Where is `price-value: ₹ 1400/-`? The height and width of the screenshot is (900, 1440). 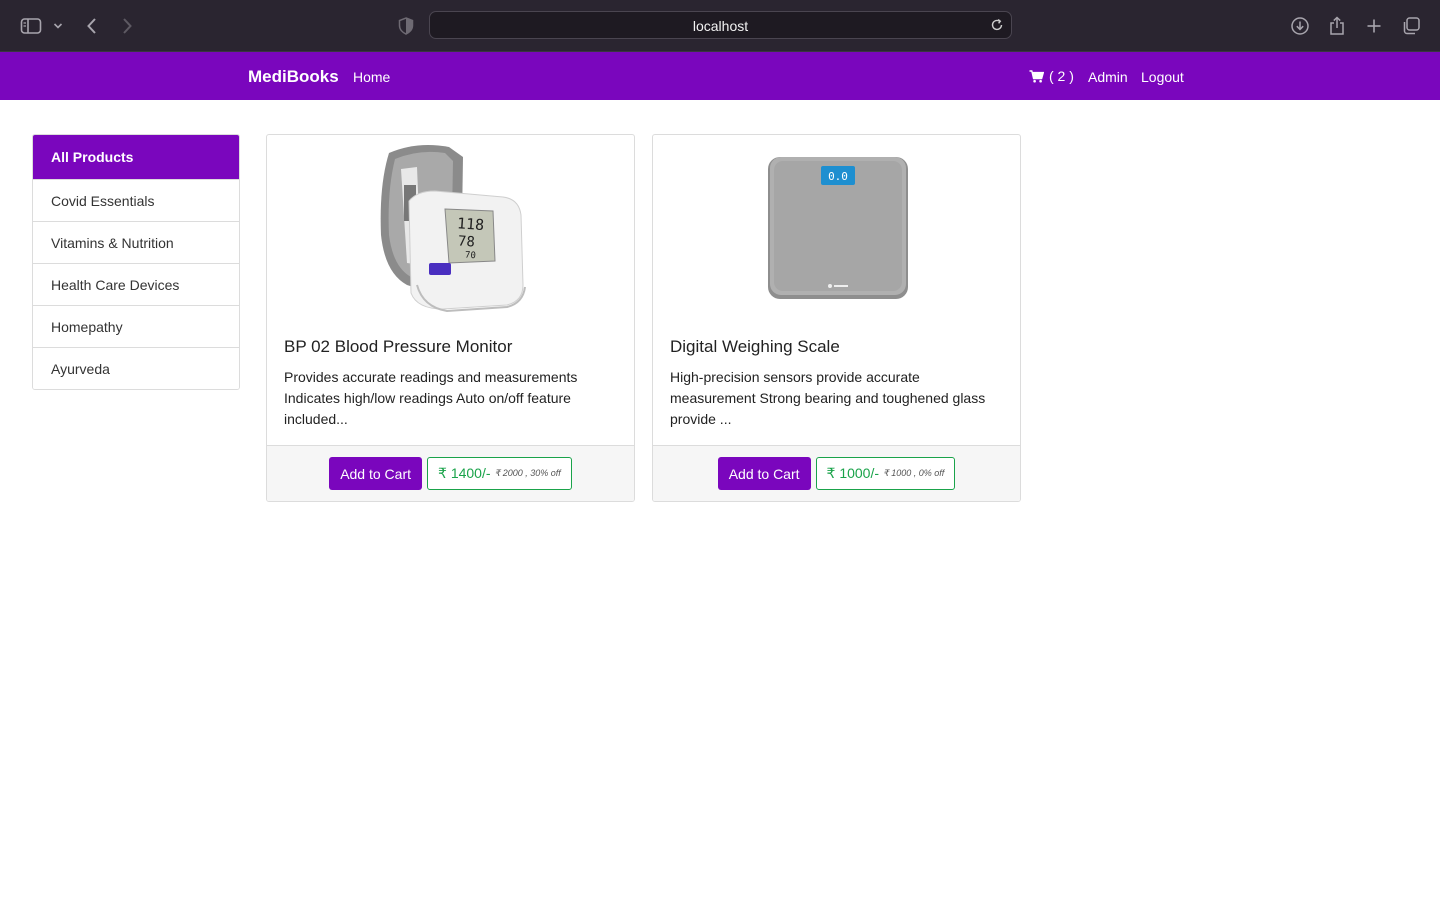
price-value: ₹ 1400/- is located at coordinates (464, 473).